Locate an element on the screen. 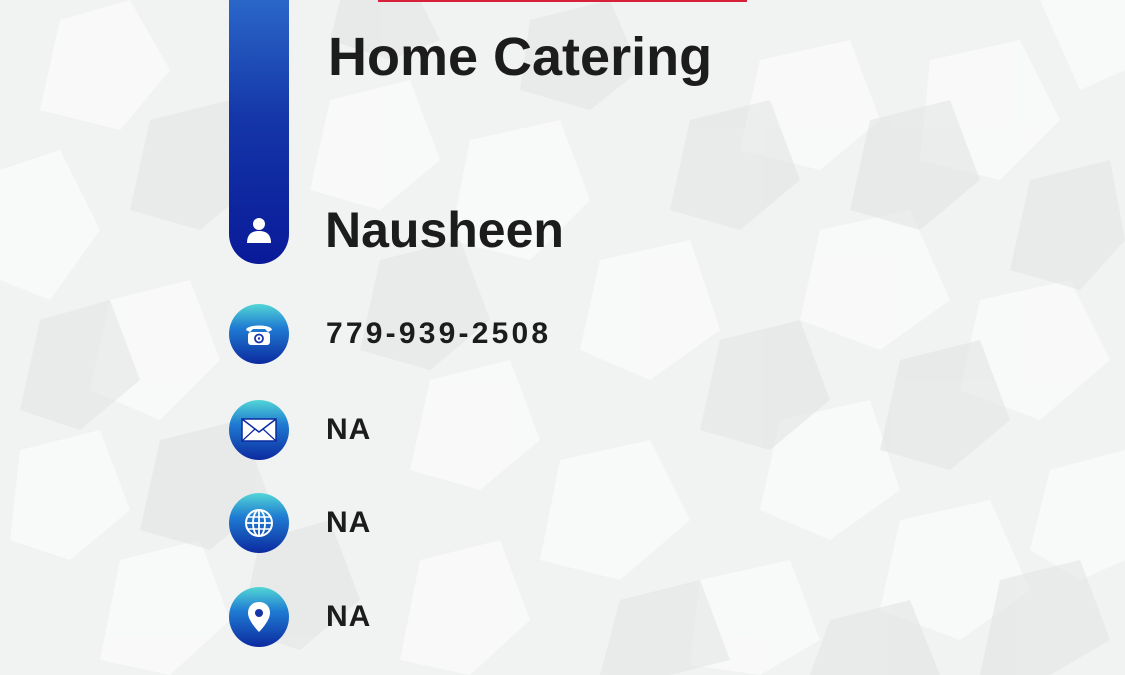 This screenshot has height=675, width=1125. website-row: NA is located at coordinates (300, 523).